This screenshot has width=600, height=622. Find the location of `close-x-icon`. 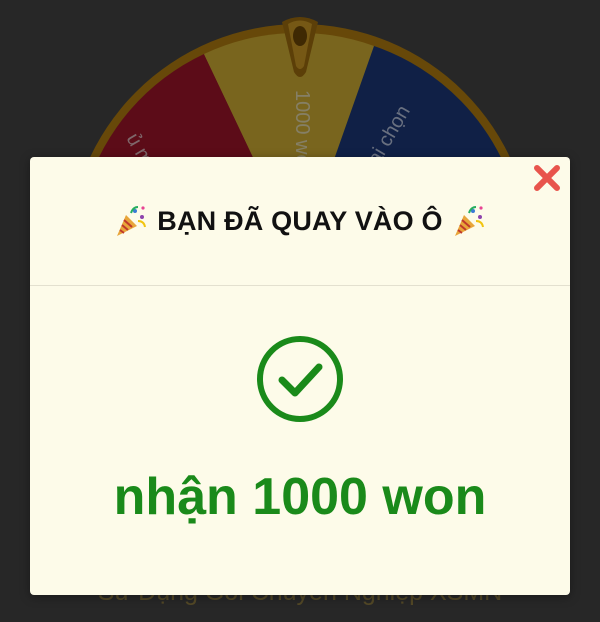

close-x-icon is located at coordinates (547, 178).